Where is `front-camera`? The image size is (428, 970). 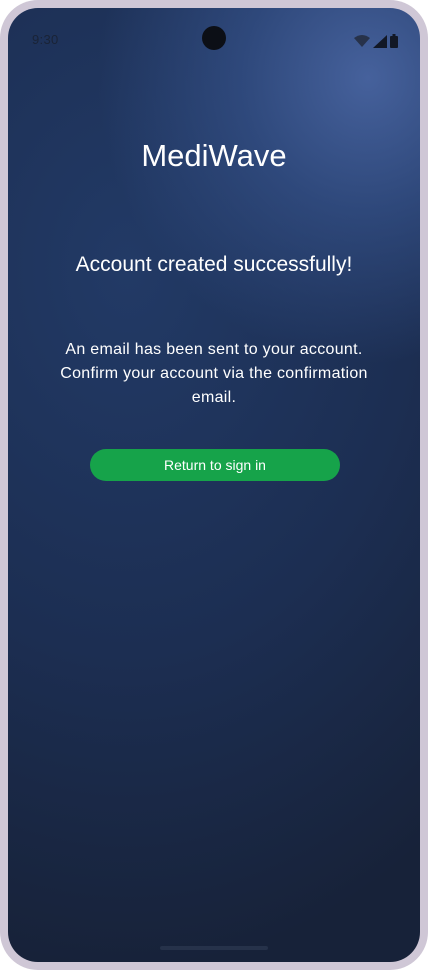 front-camera is located at coordinates (214, 38).